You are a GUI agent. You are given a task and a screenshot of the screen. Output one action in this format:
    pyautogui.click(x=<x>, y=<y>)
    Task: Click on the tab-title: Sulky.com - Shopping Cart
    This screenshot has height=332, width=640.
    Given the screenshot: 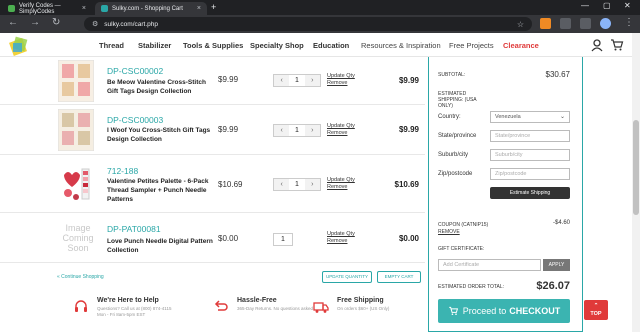 What is the action you would take?
    pyautogui.click(x=147, y=8)
    